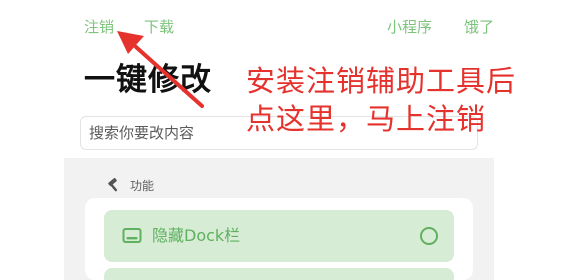 This screenshot has width=578, height=280. What do you see at coordinates (114, 185) in the screenshot?
I see `hammer-icon` at bounding box center [114, 185].